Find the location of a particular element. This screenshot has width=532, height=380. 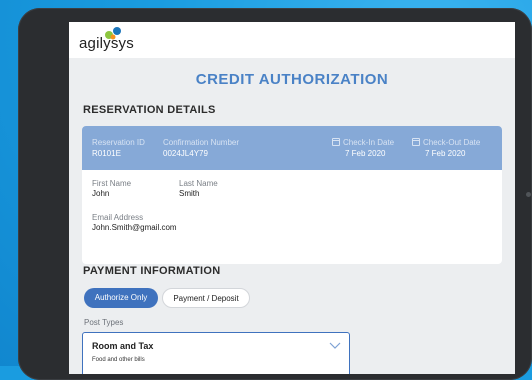

agilysys-logo: agilysys is located at coordinates (109, 41).